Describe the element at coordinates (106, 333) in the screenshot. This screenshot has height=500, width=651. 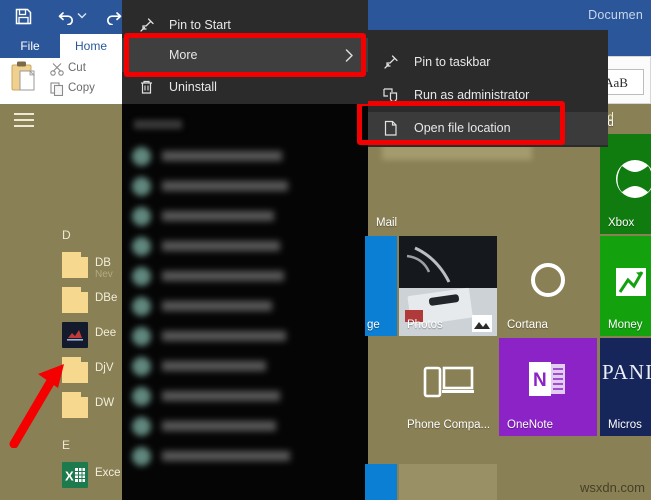
I see `list-item-label: Dee` at that location.